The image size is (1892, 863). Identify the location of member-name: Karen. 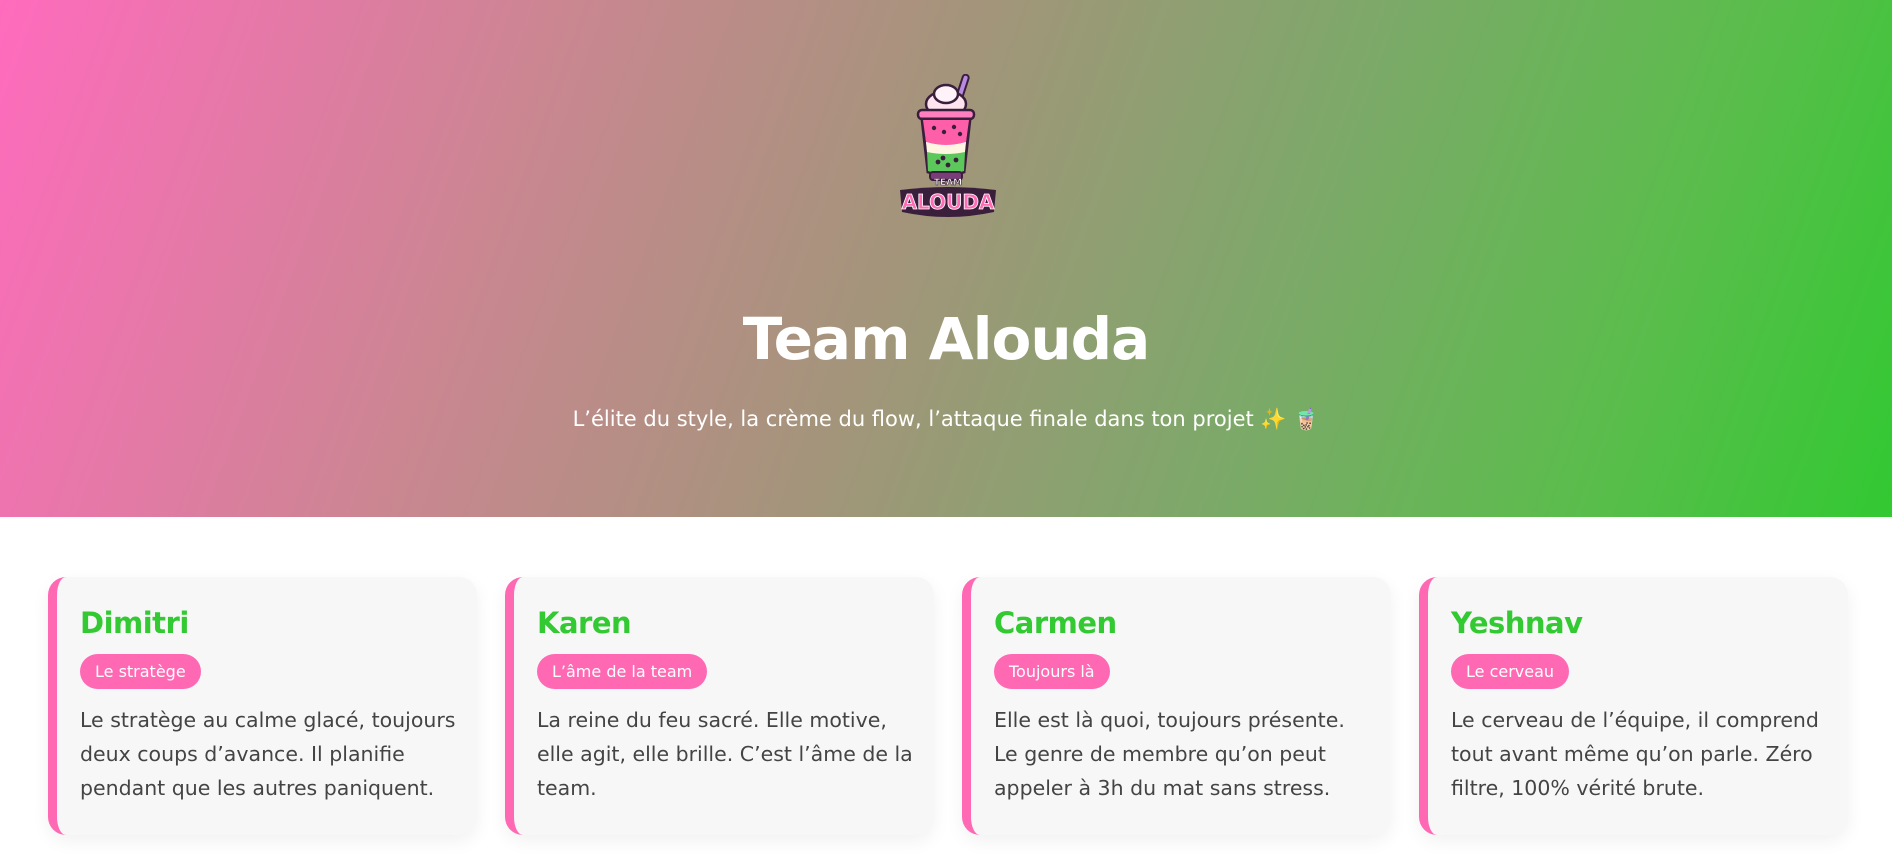
(584, 623).